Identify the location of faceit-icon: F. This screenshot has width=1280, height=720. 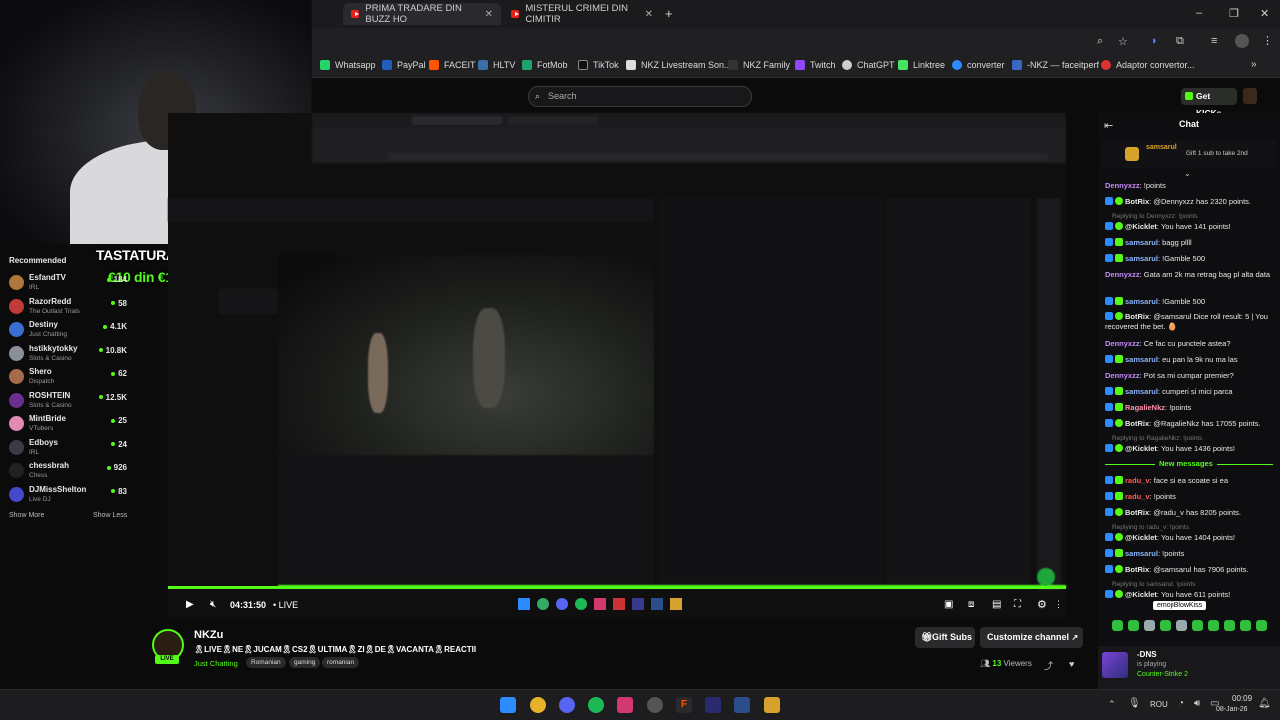
(684, 705).